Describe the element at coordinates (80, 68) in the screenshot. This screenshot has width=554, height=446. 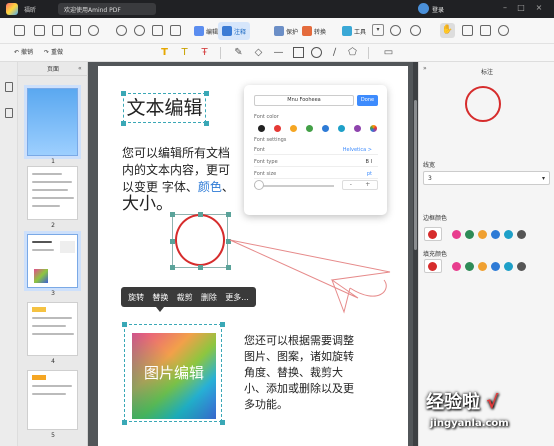
I see `collapse-icon: «` at that location.